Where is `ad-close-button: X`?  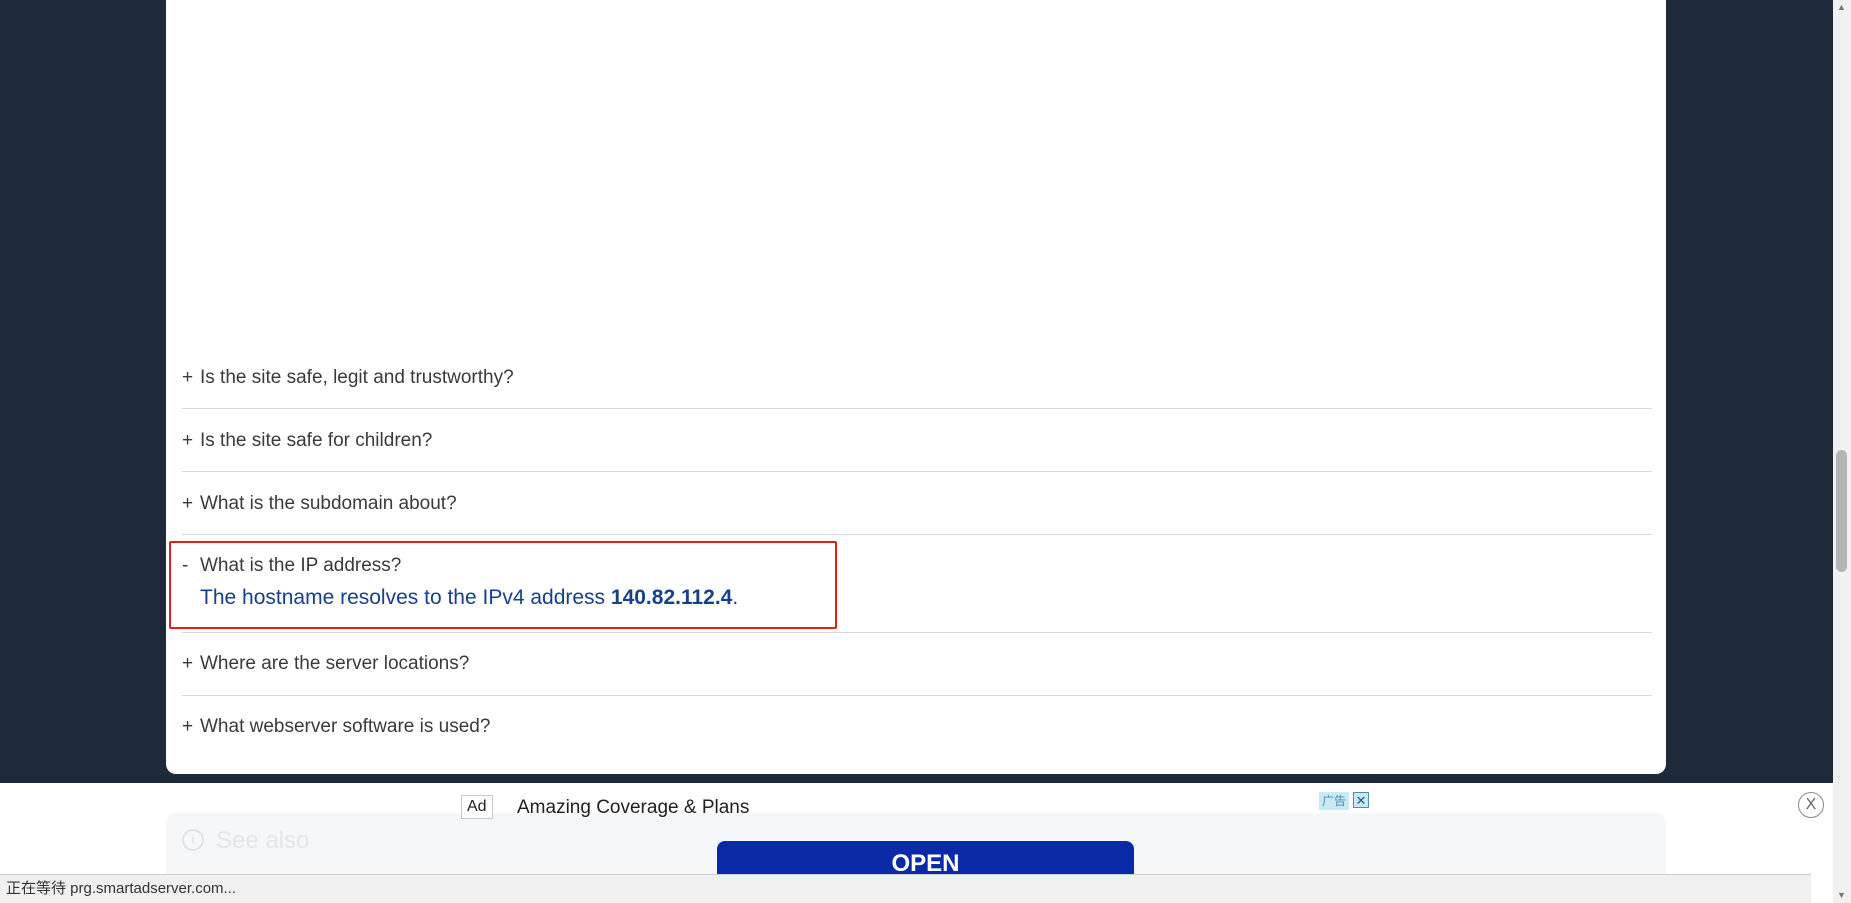 ad-close-button: X is located at coordinates (1811, 805).